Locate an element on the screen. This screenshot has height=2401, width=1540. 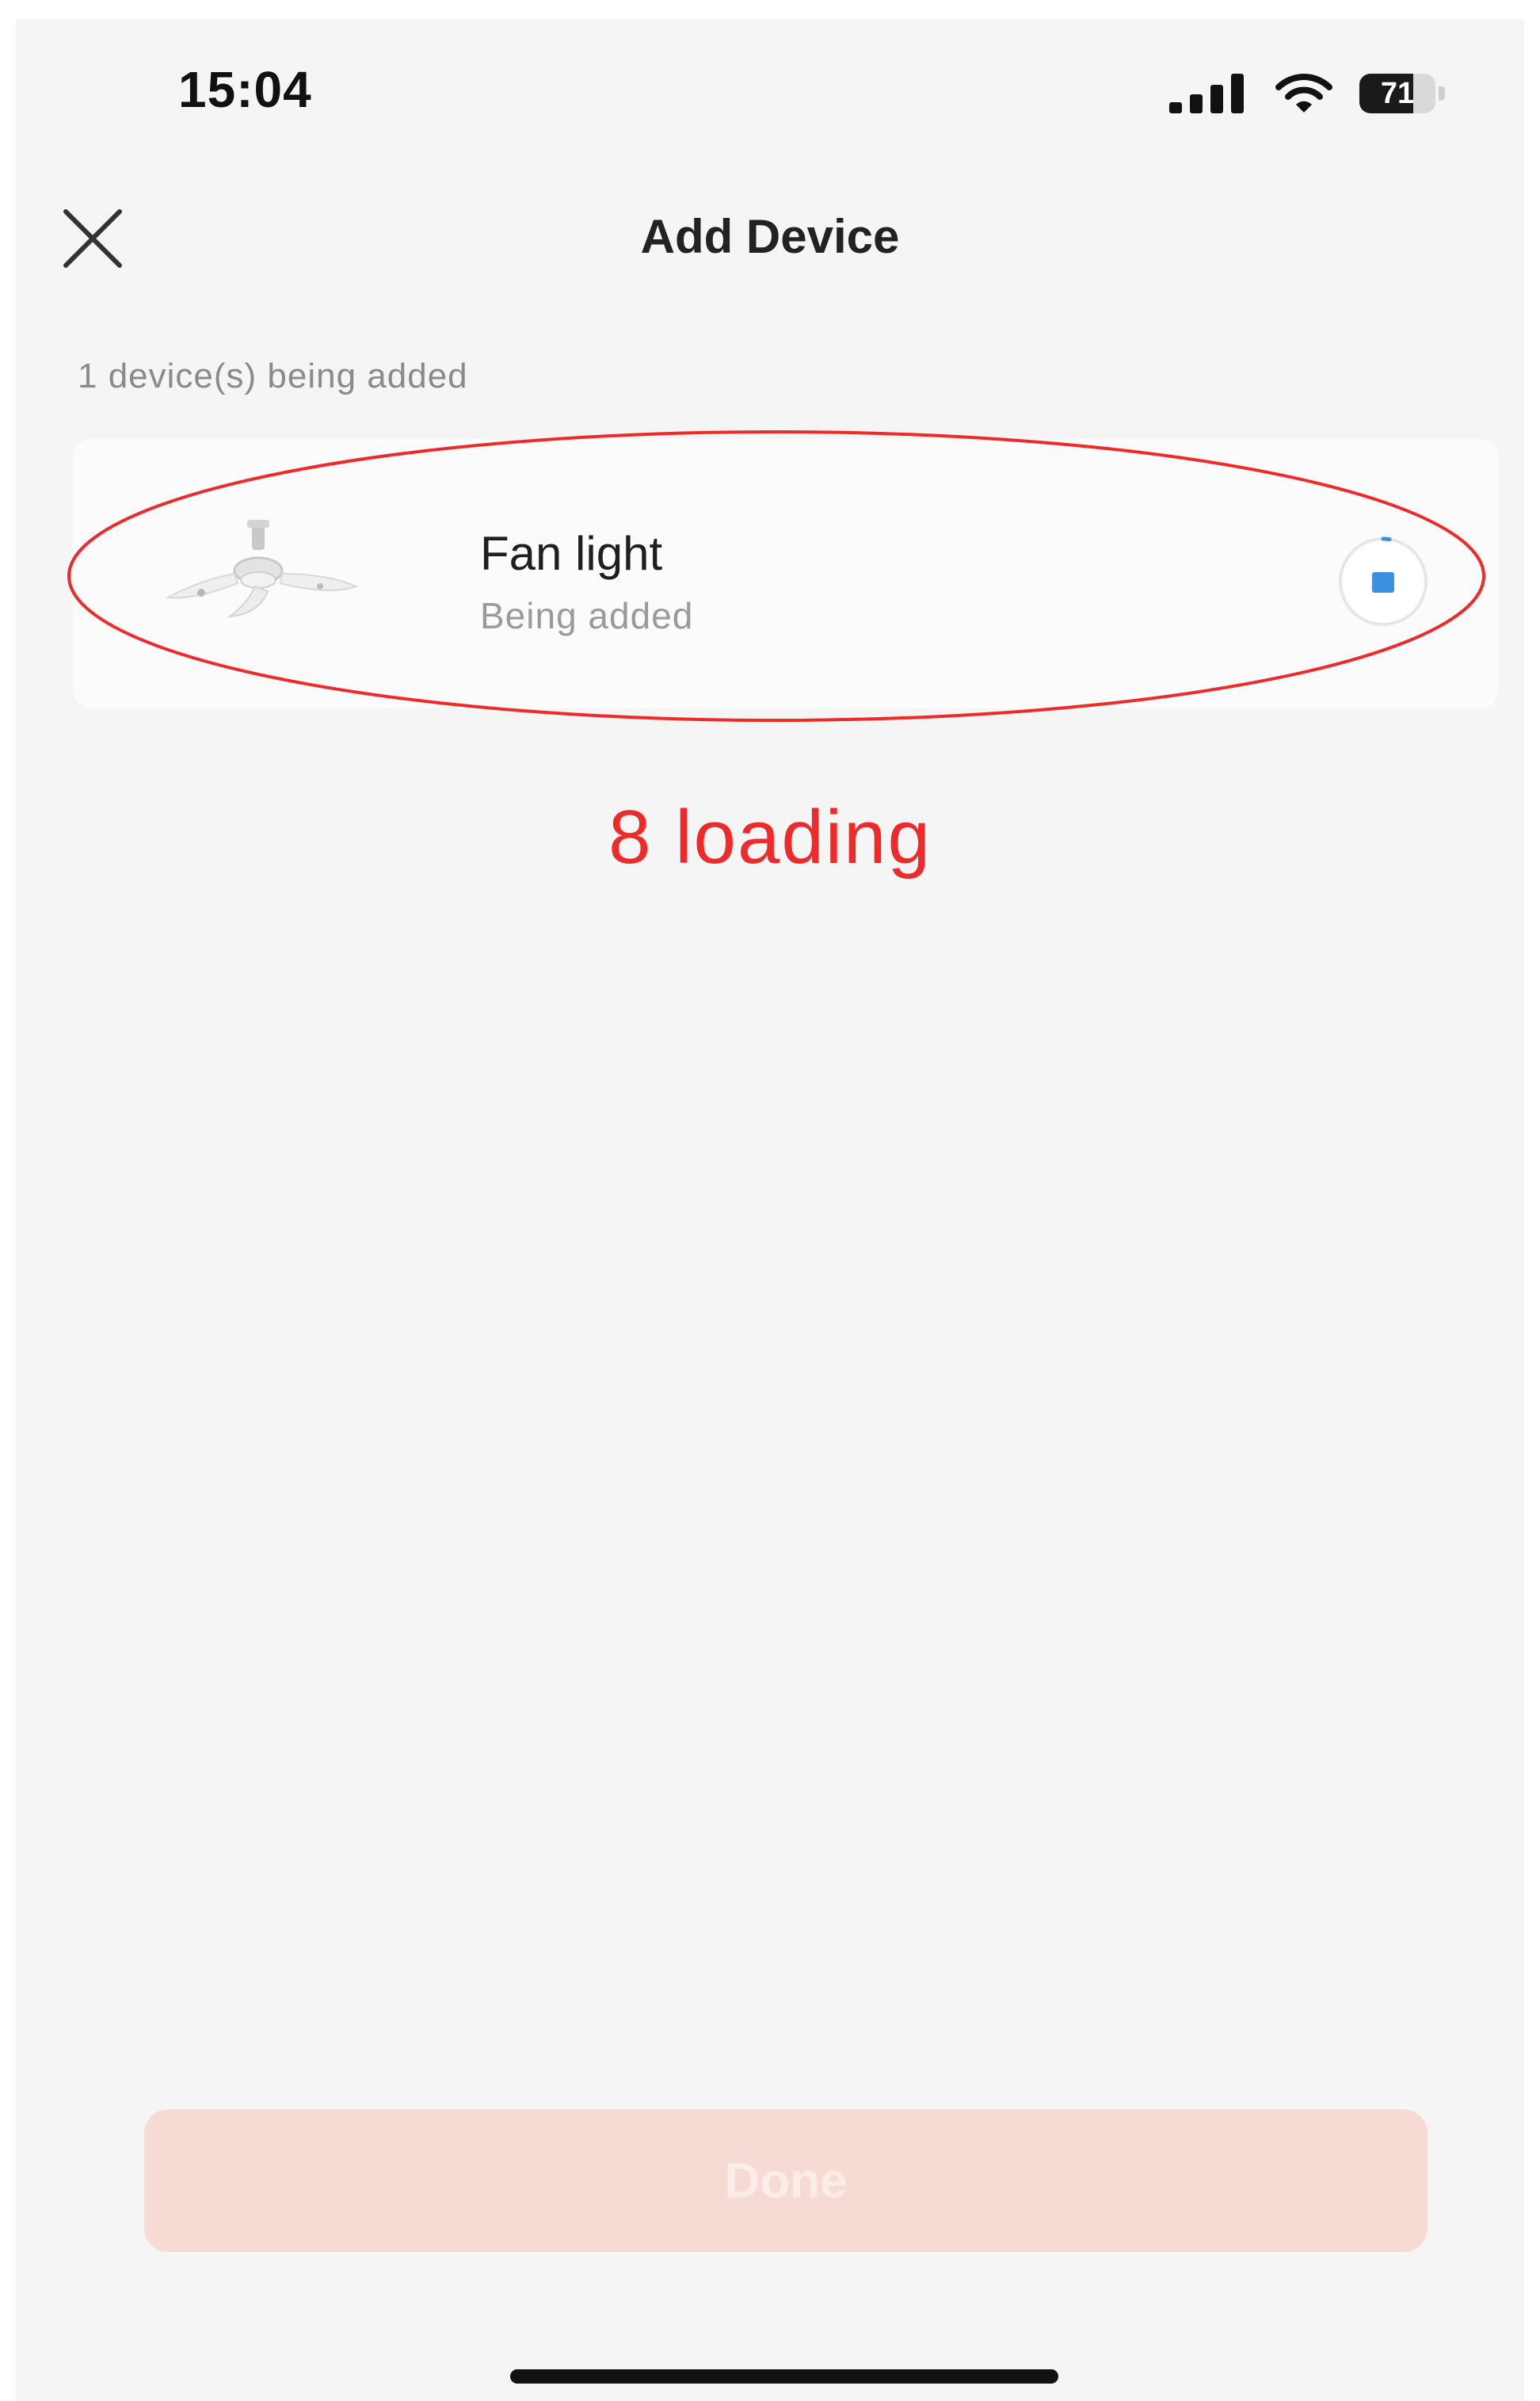
battery-level: 71 is located at coordinates (1397, 93).